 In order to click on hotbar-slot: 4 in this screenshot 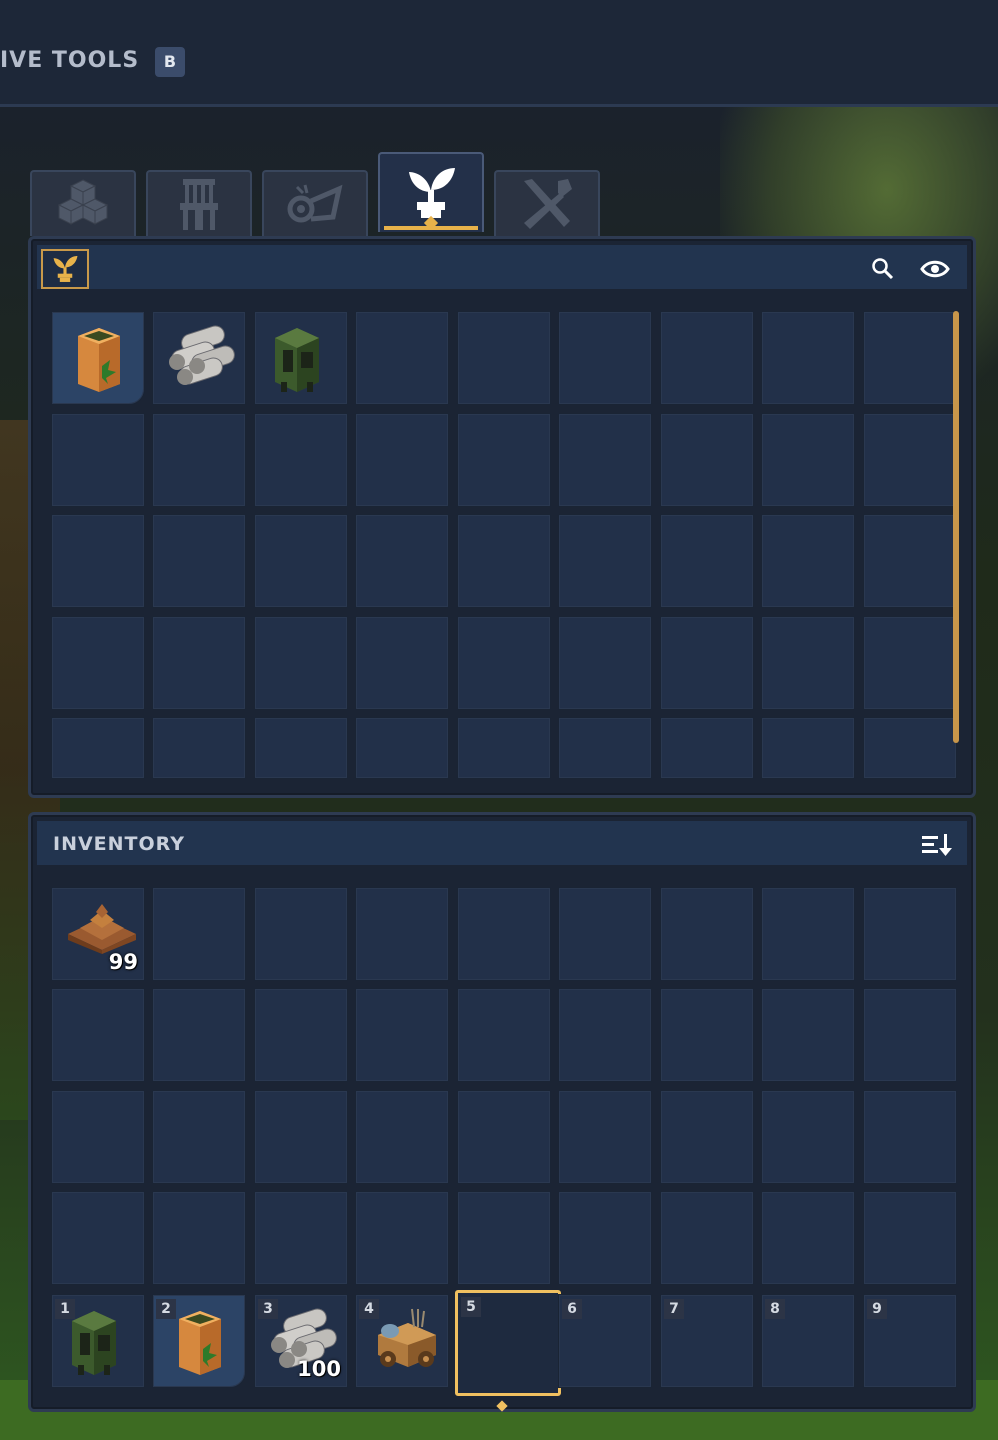, I will do `click(402, 1341)`.